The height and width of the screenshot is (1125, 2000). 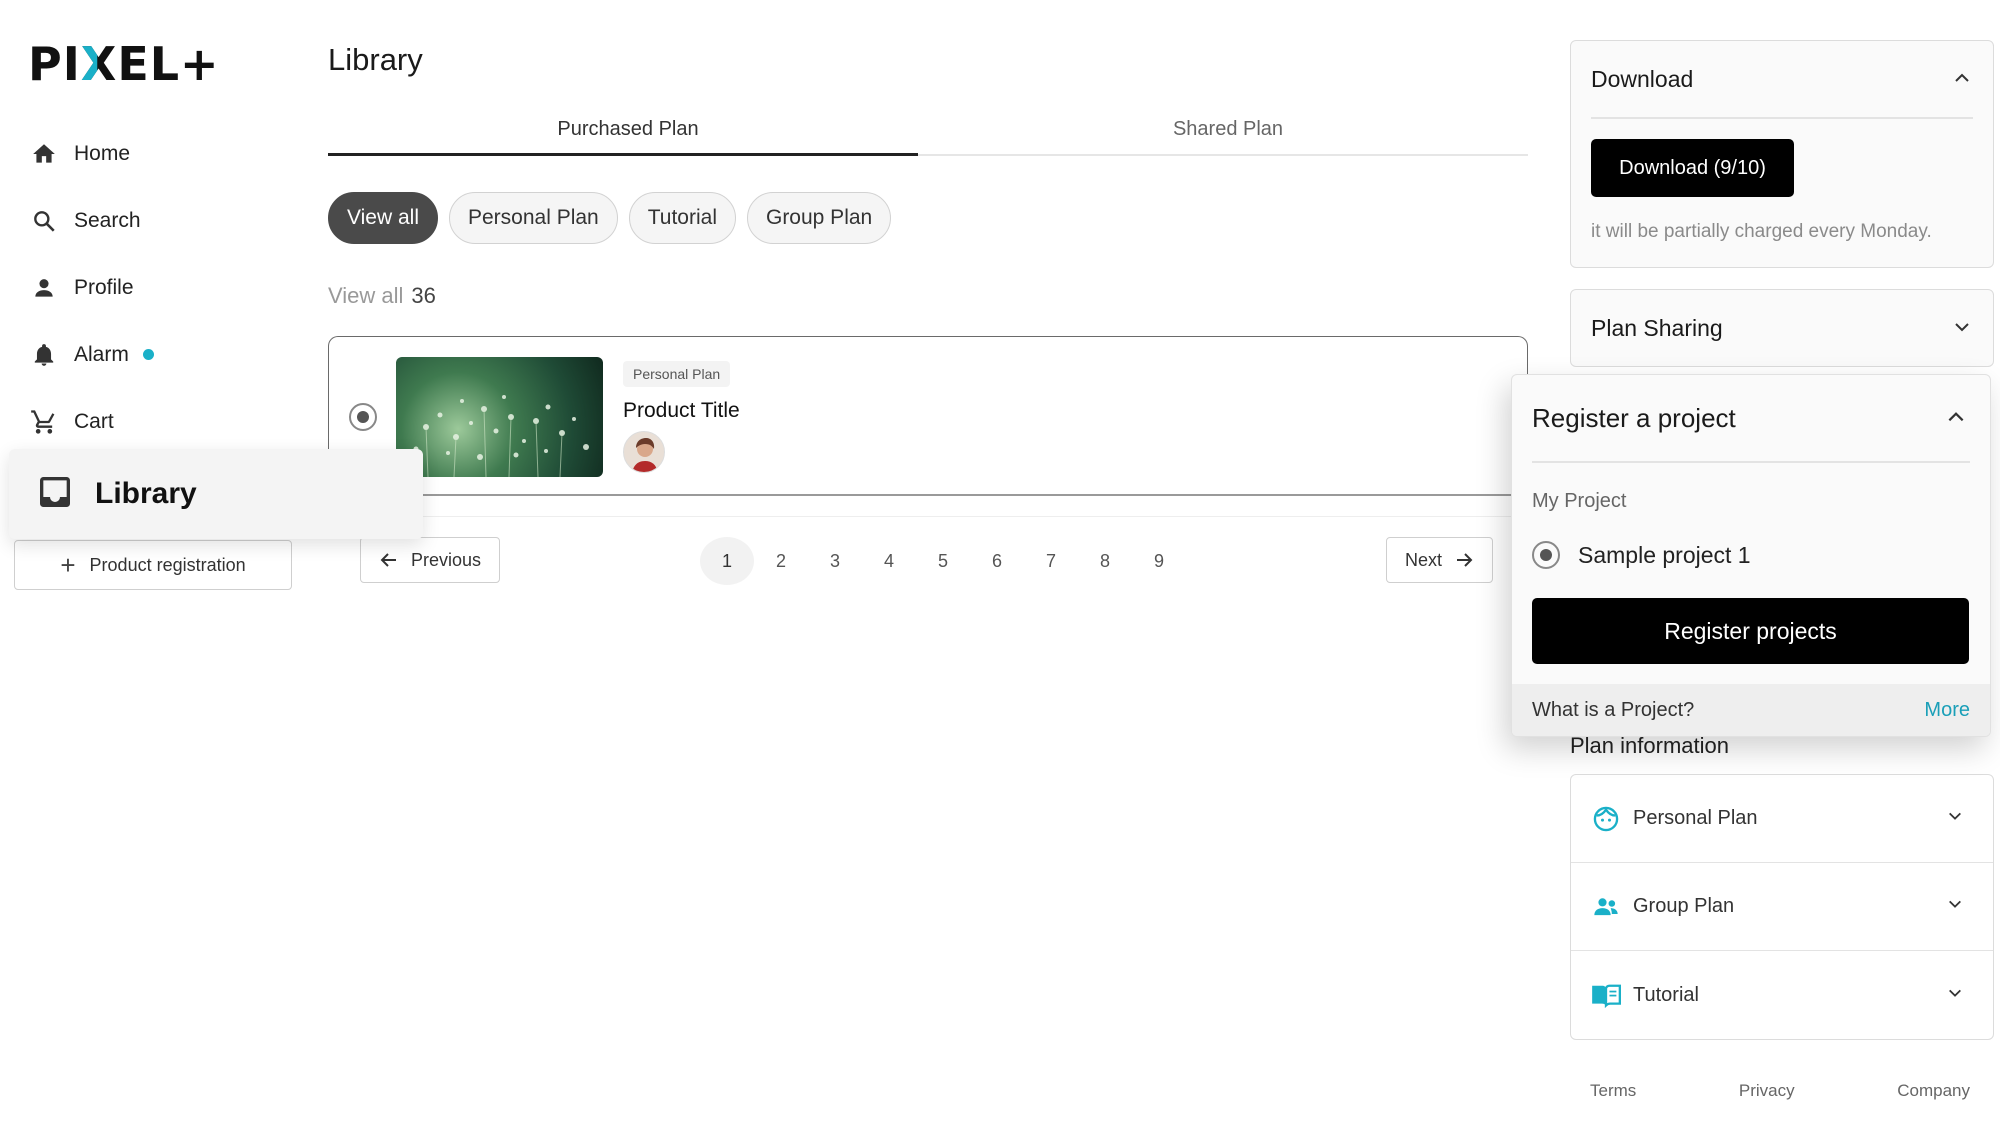 What do you see at coordinates (1782, 79) in the screenshot?
I see `download-panel-header: Download` at bounding box center [1782, 79].